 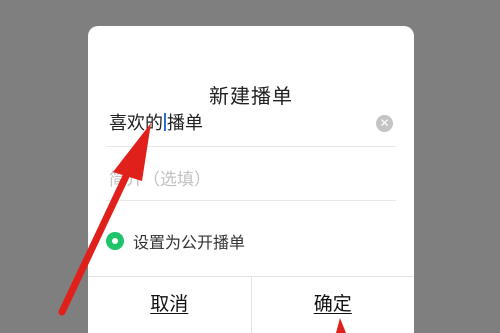 What do you see at coordinates (165, 122) in the screenshot?
I see `text-caret` at bounding box center [165, 122].